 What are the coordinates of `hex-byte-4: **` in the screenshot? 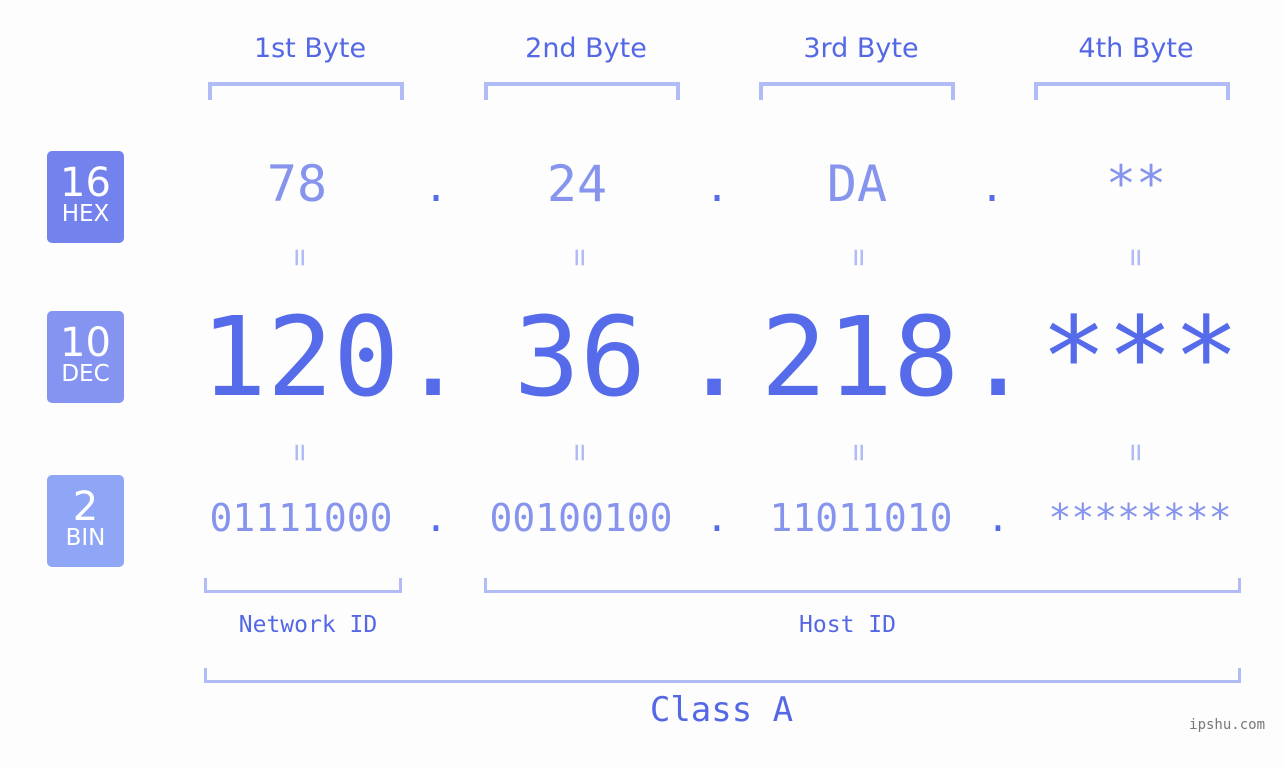 It's located at (1136, 184).